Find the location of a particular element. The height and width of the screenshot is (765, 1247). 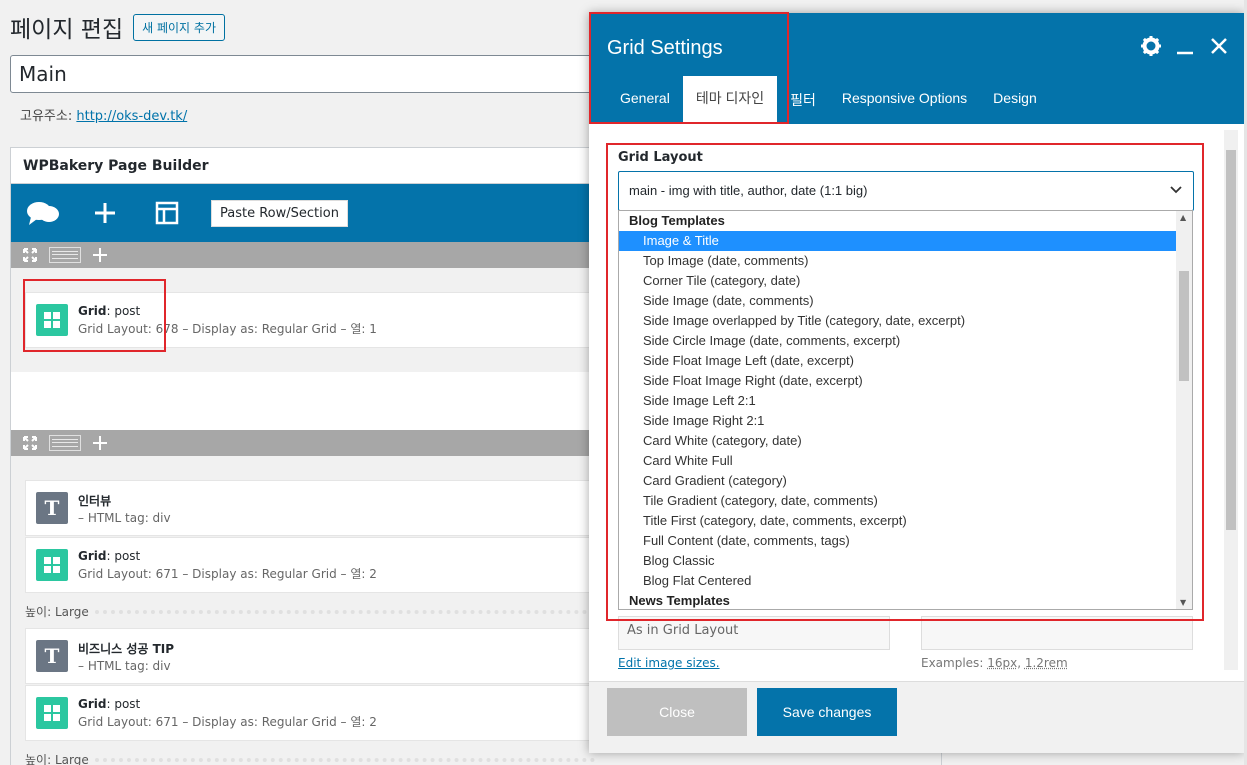

save-changes-button: Save changes is located at coordinates (827, 712).